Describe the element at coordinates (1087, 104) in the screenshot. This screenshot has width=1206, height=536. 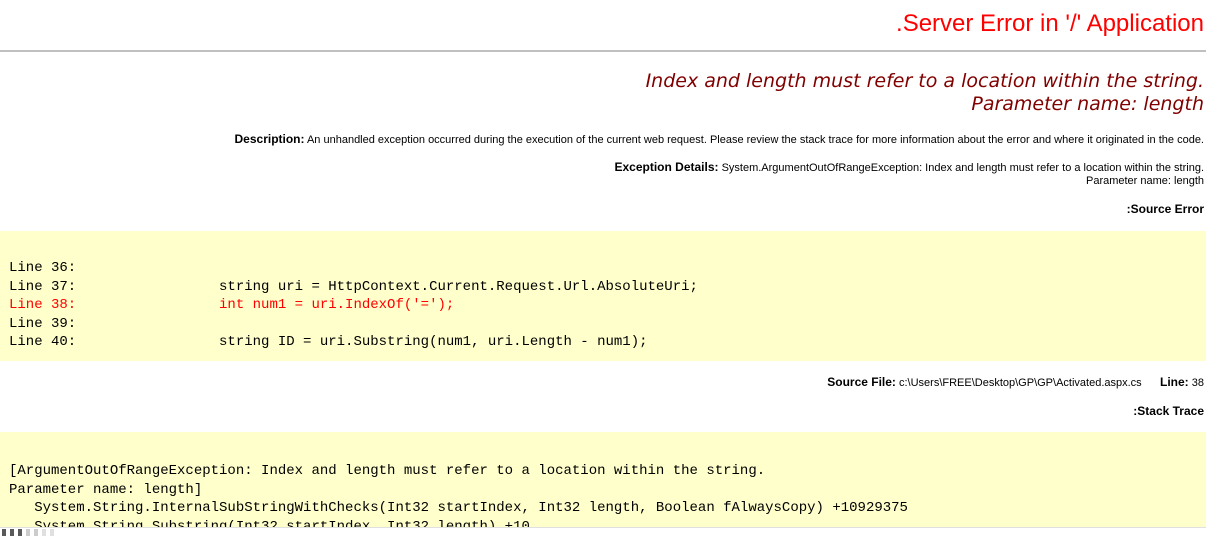
I see `error-message-line2: Parameter name: length` at that location.